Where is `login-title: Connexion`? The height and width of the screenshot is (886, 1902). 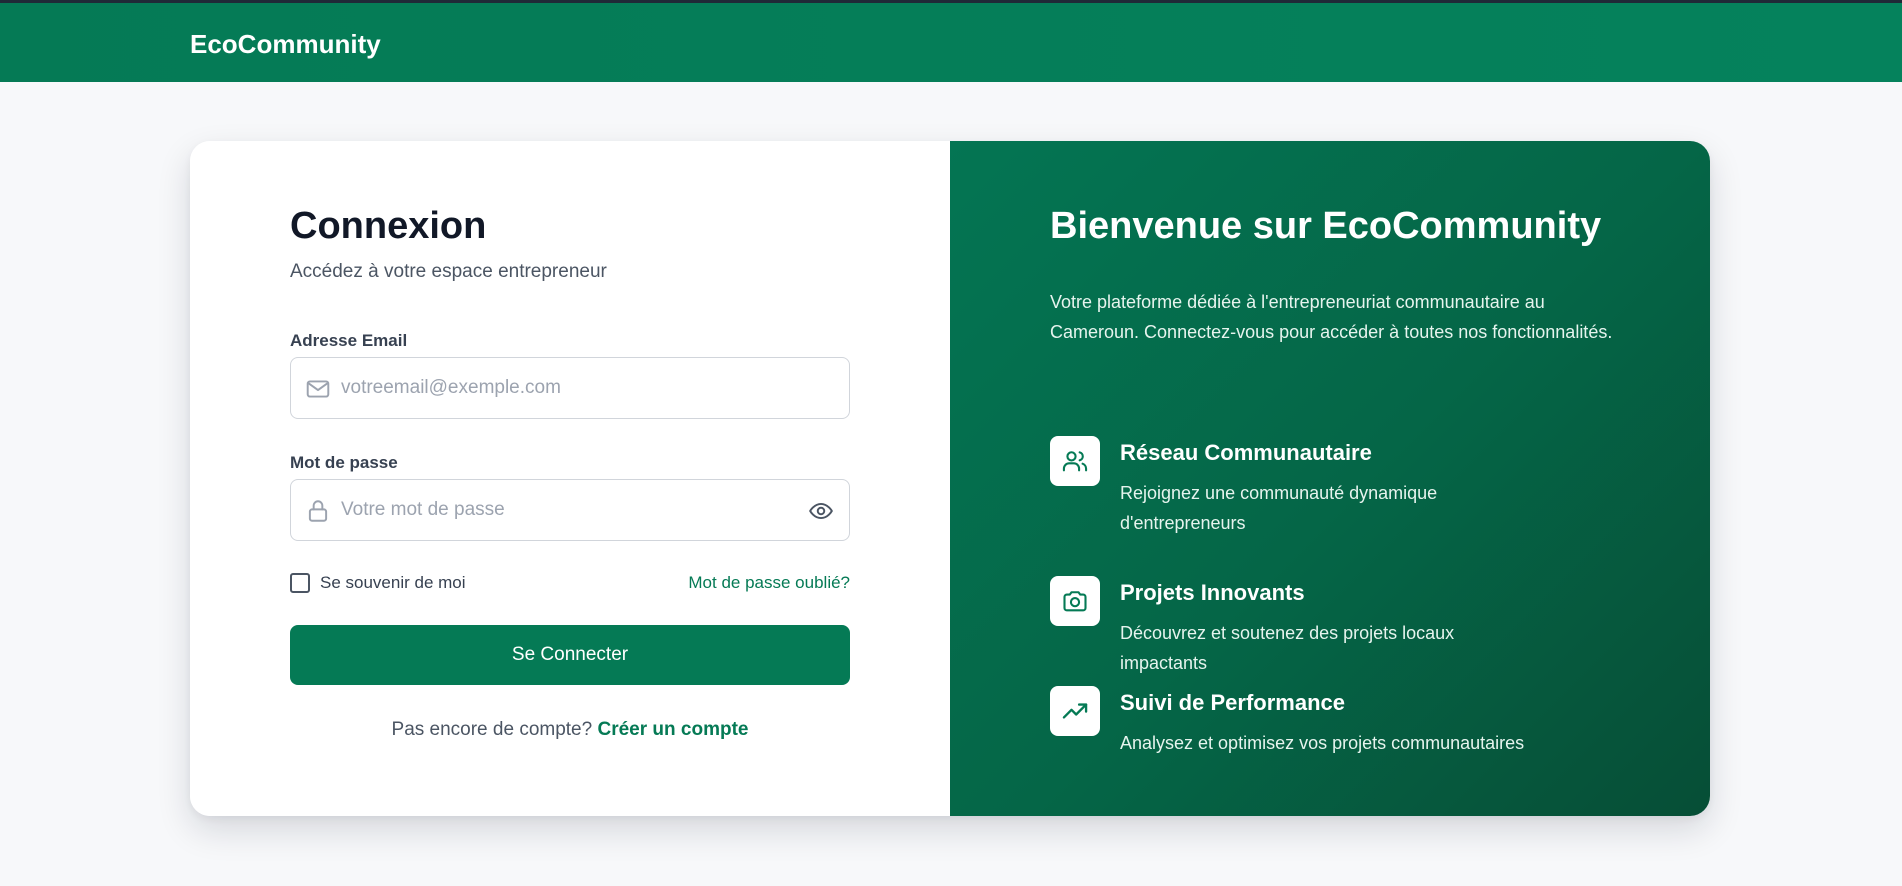
login-title: Connexion is located at coordinates (388, 226).